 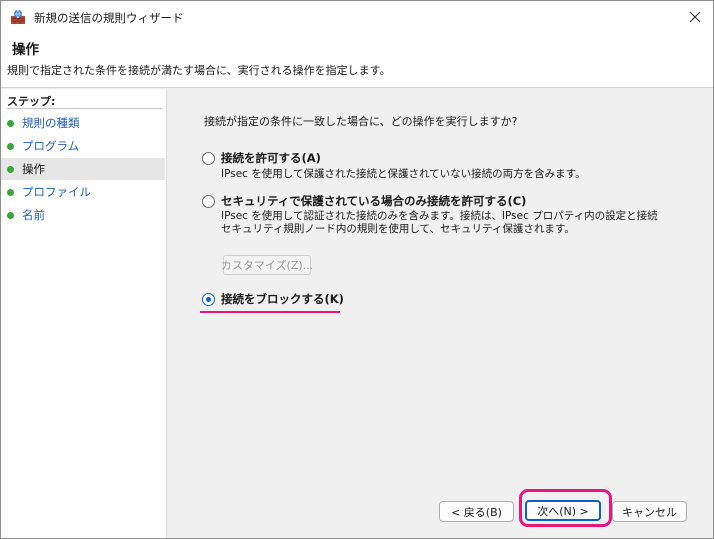 What do you see at coordinates (51, 123) in the screenshot?
I see `sidebar-item-label: 規則の種類` at bounding box center [51, 123].